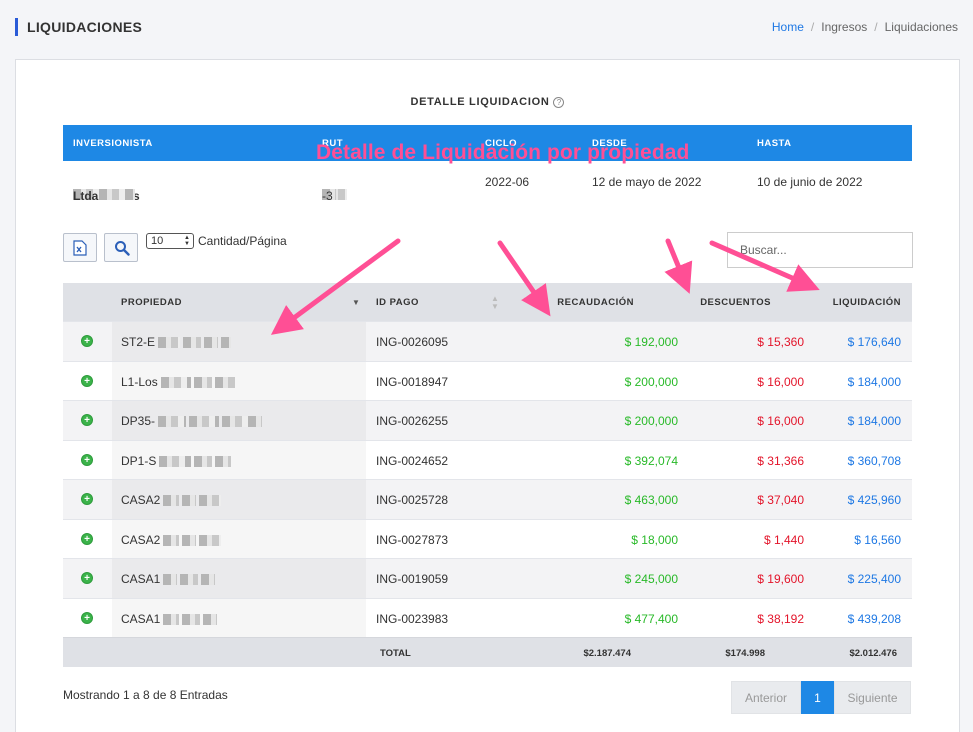 Image resolution: width=973 pixels, height=732 pixels. Describe the element at coordinates (780, 618) in the screenshot. I see `descuentos-value: $ 38,192` at that location.